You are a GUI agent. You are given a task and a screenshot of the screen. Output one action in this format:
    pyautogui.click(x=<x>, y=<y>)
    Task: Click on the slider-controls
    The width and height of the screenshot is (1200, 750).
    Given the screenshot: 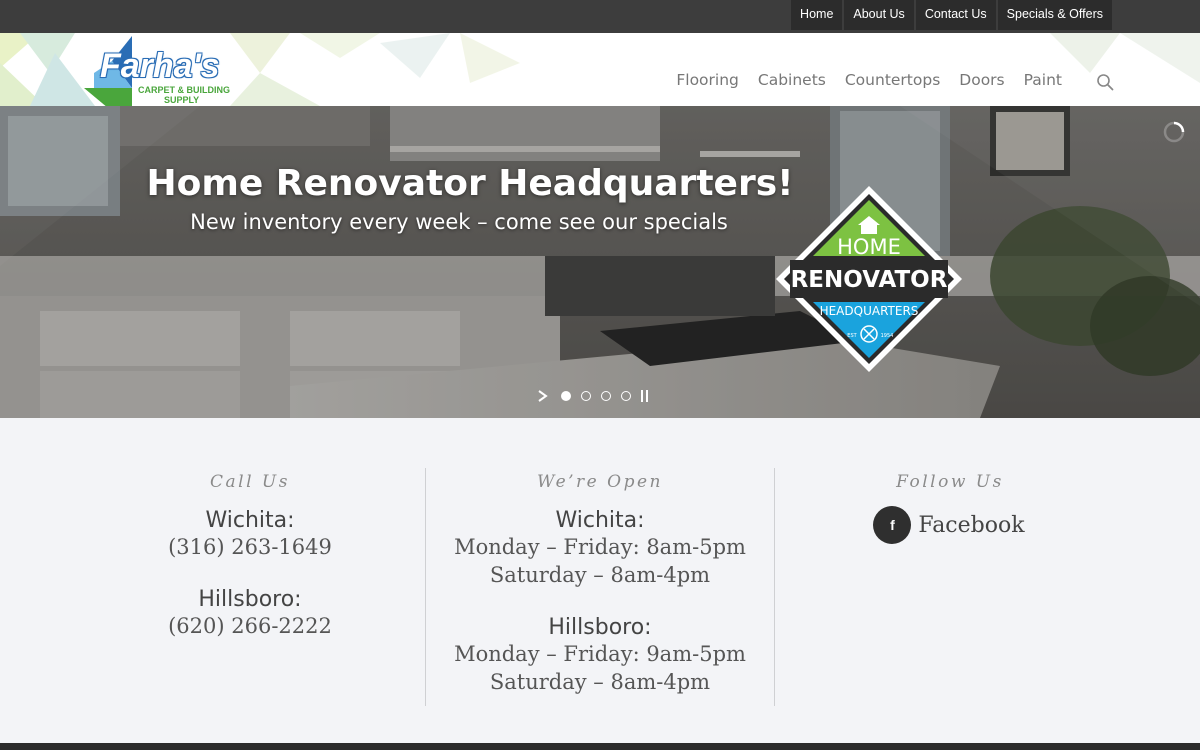 What is the action you would take?
    pyautogui.click(x=593, y=396)
    